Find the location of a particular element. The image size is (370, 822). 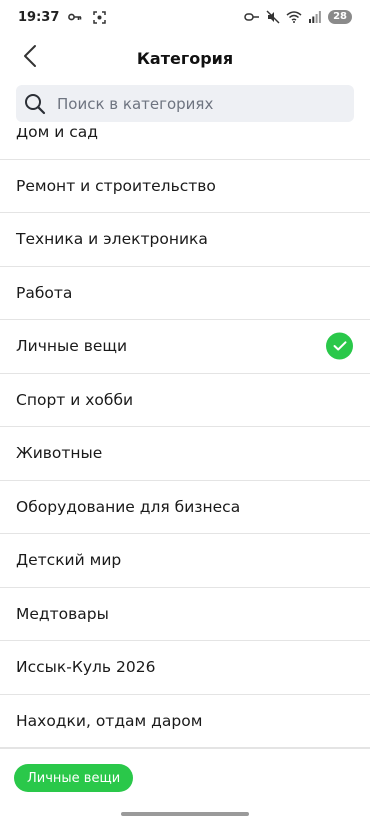

category-item: Техника и электроника is located at coordinates (185, 240).